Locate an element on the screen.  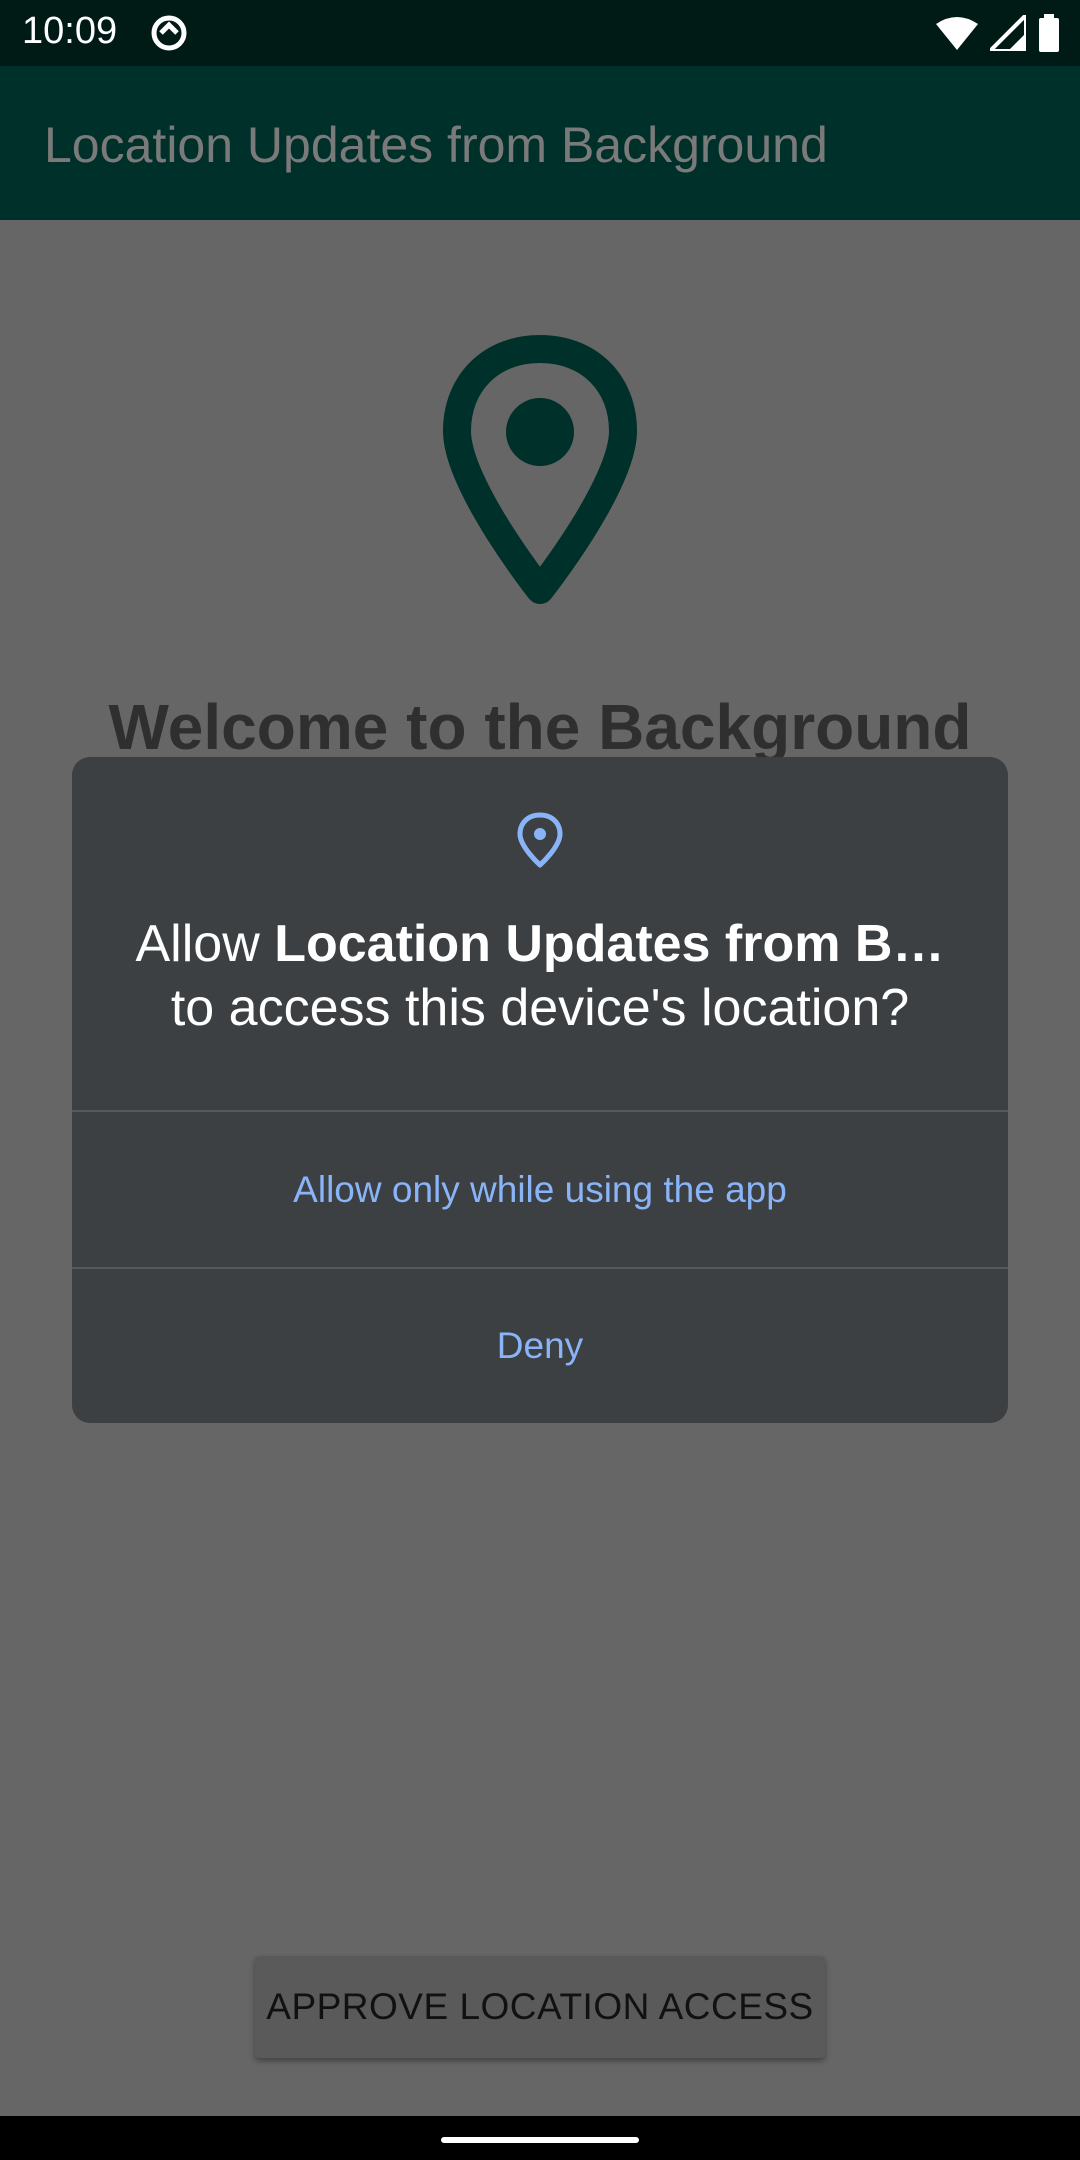
deny-button: Deny is located at coordinates (540, 1346).